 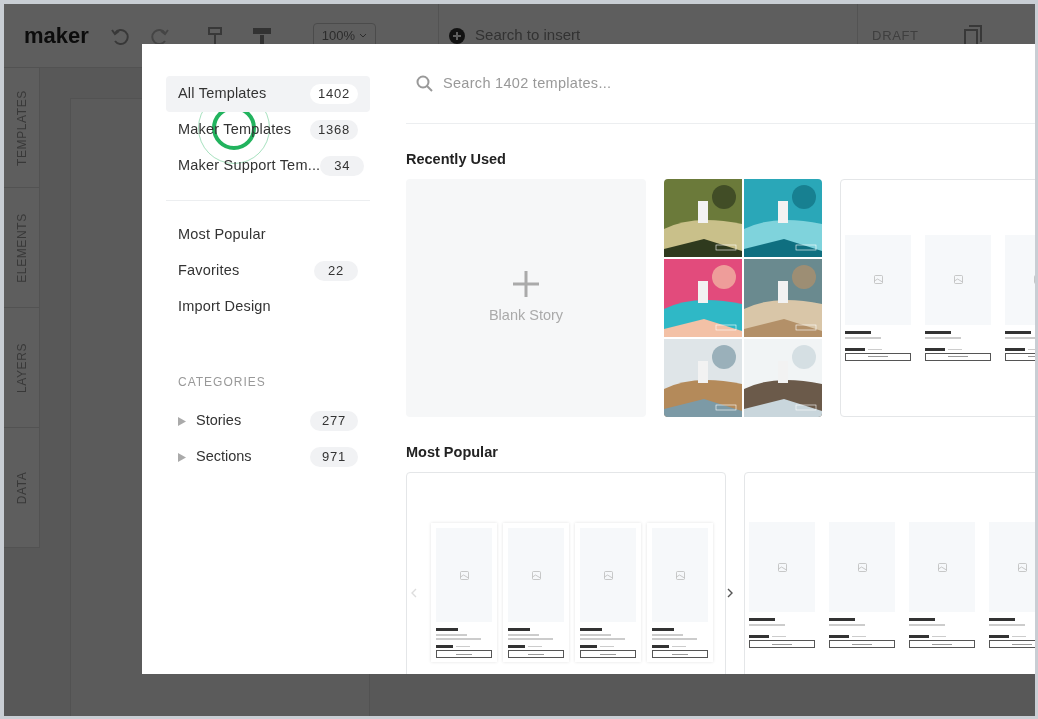 I want to click on nav-item: All Templates 1402, so click(x=268, y=94).